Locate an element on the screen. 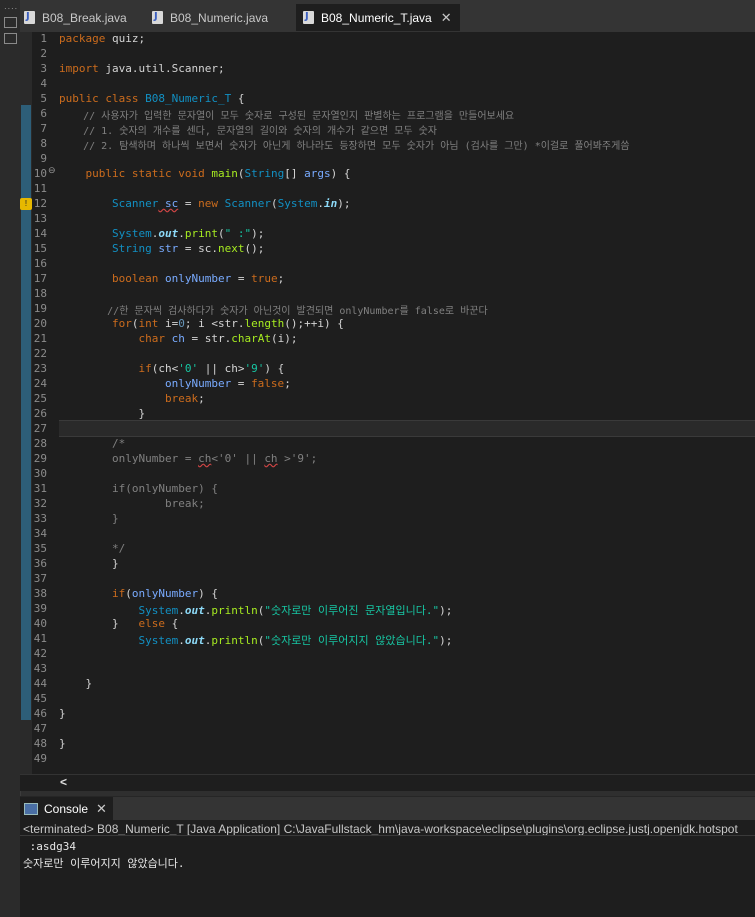  line-number: 26 is located at coordinates (40, 413).